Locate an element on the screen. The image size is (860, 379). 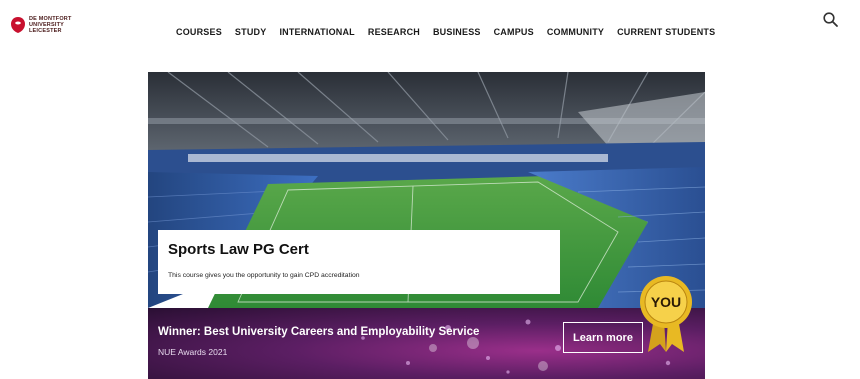
logo-mark-icon is located at coordinates (18, 25).